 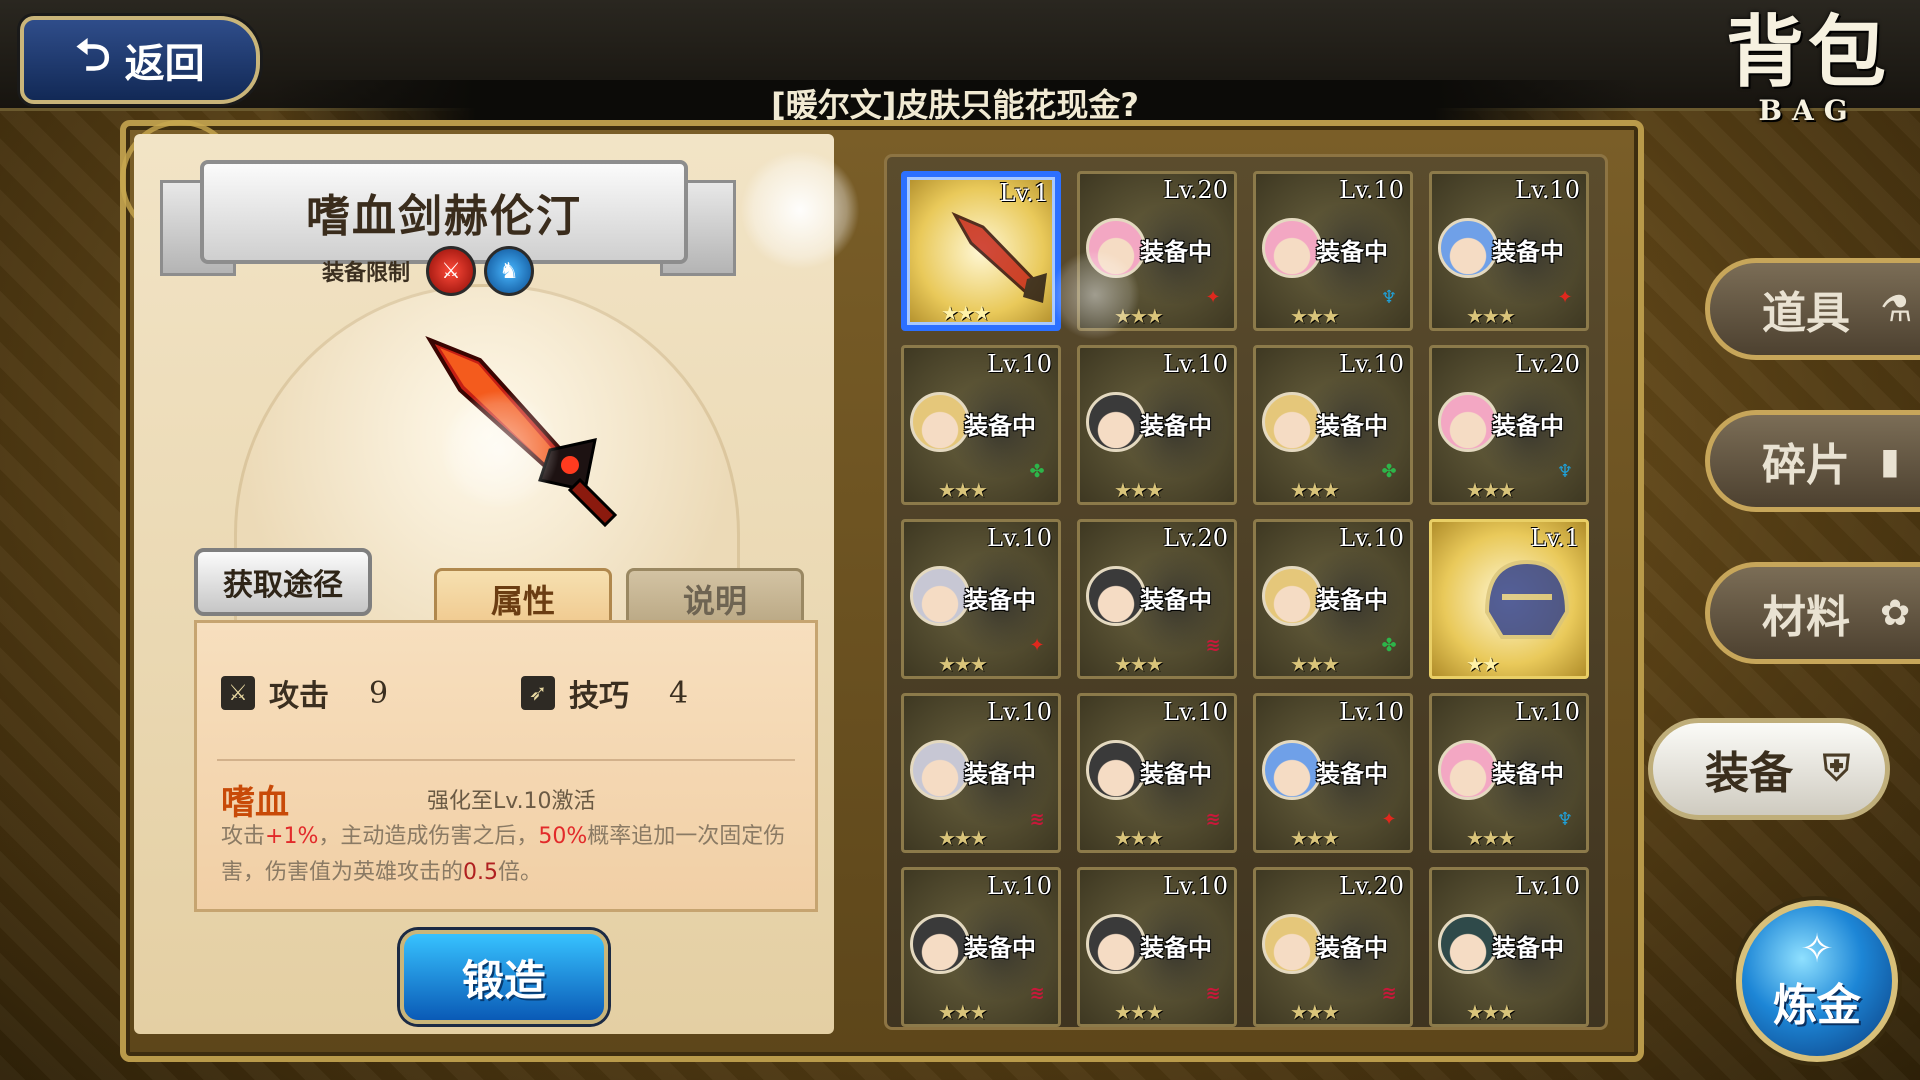 I want to click on skill-desc-highlight: 50%, so click(x=563, y=836).